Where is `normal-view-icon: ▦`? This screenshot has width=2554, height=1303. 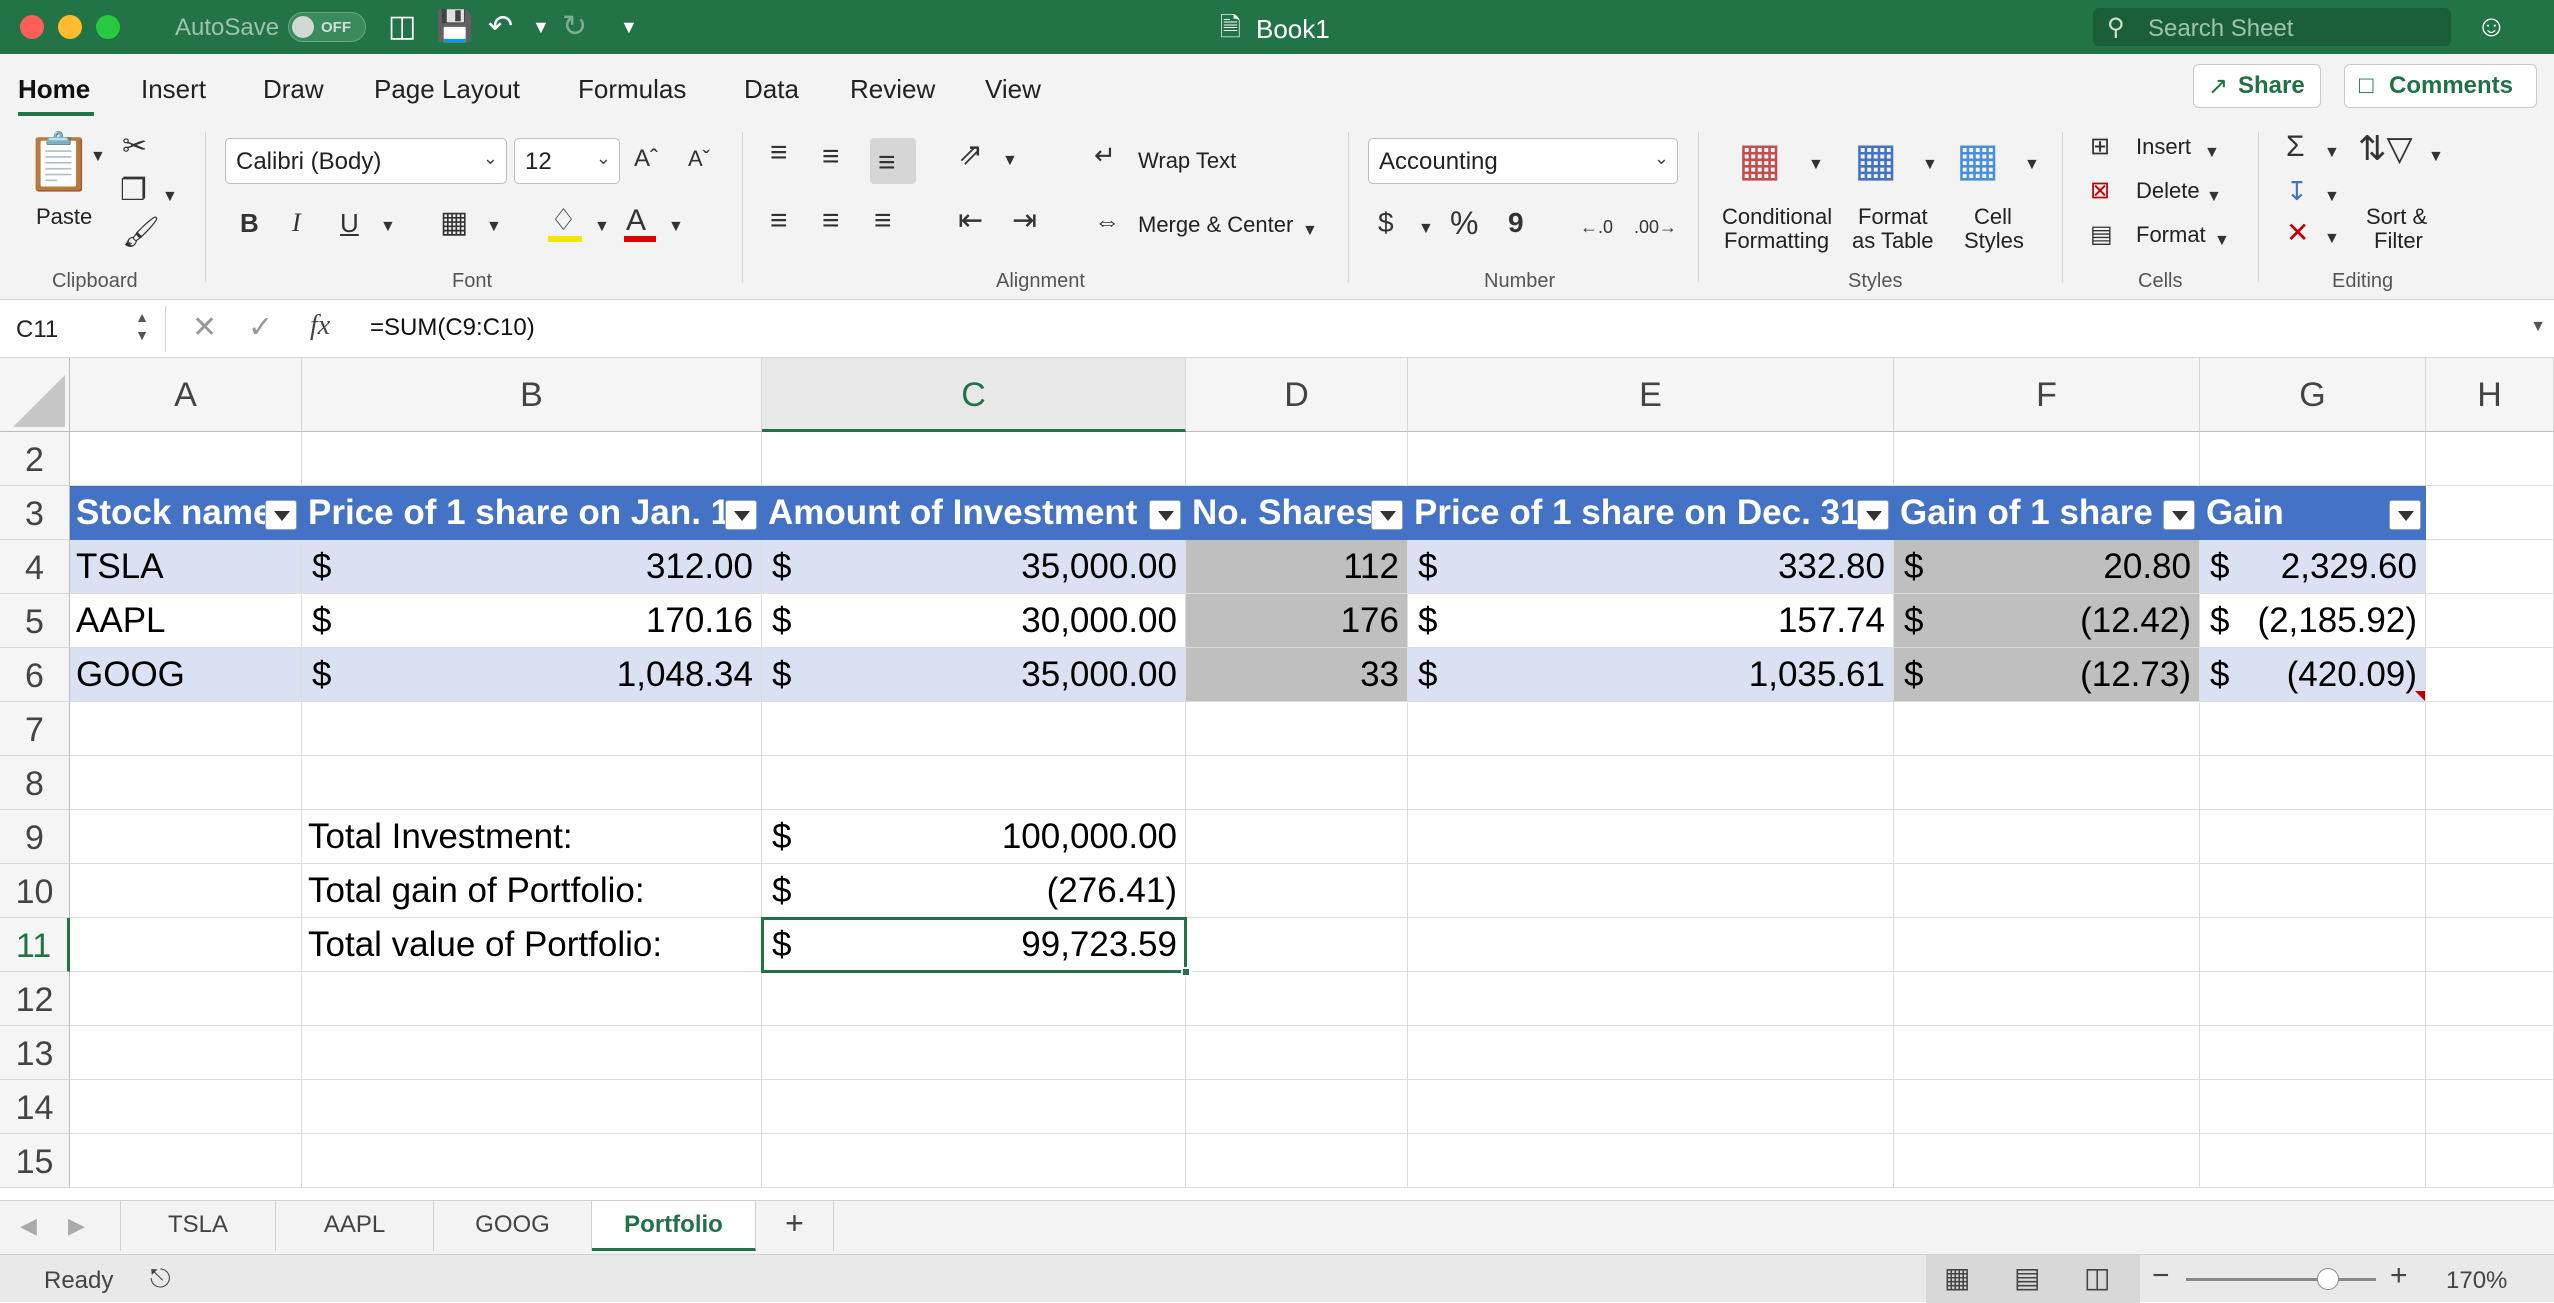 normal-view-icon: ▦ is located at coordinates (1957, 1277).